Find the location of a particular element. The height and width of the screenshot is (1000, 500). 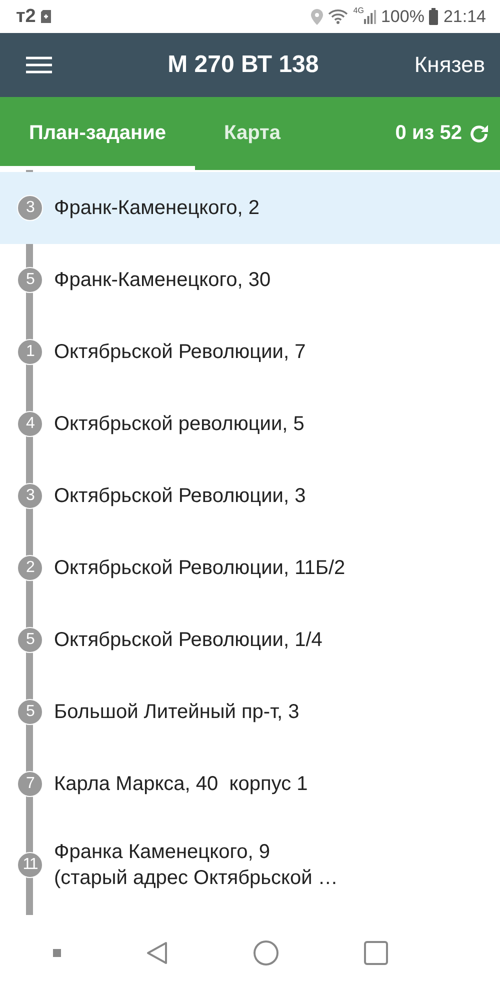

stop-address: Октябрьской Революции, 3 is located at coordinates (180, 496).